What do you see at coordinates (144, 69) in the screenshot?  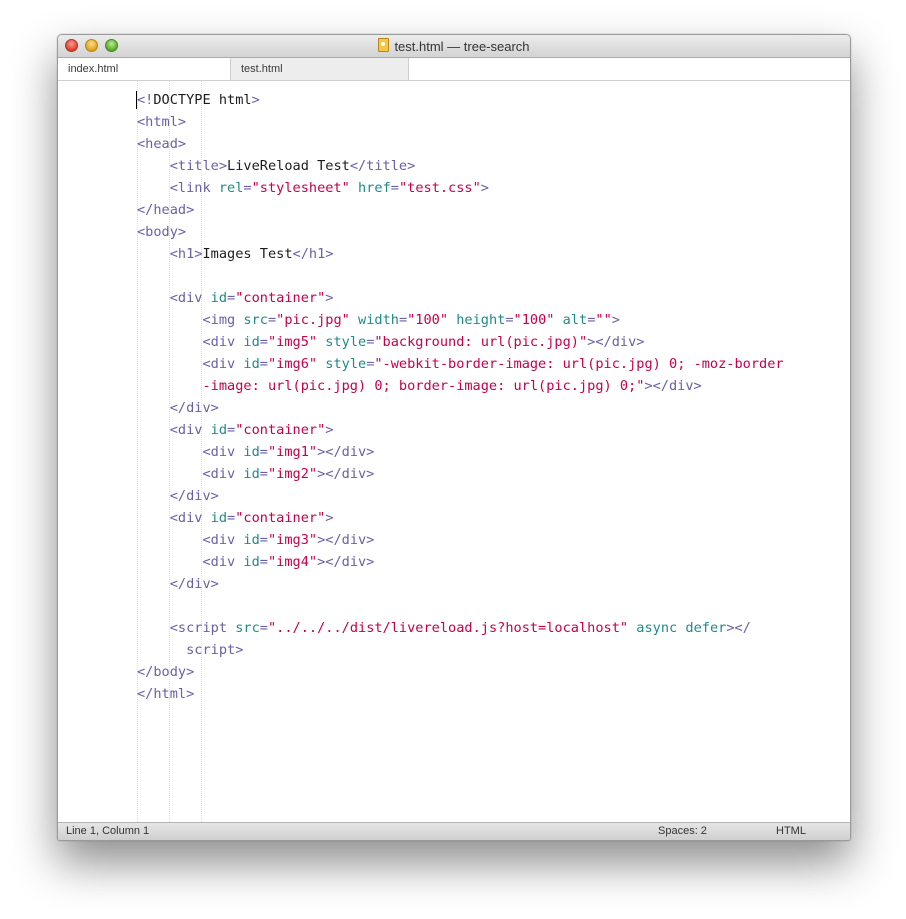 I see `tab-index-html: index.html` at bounding box center [144, 69].